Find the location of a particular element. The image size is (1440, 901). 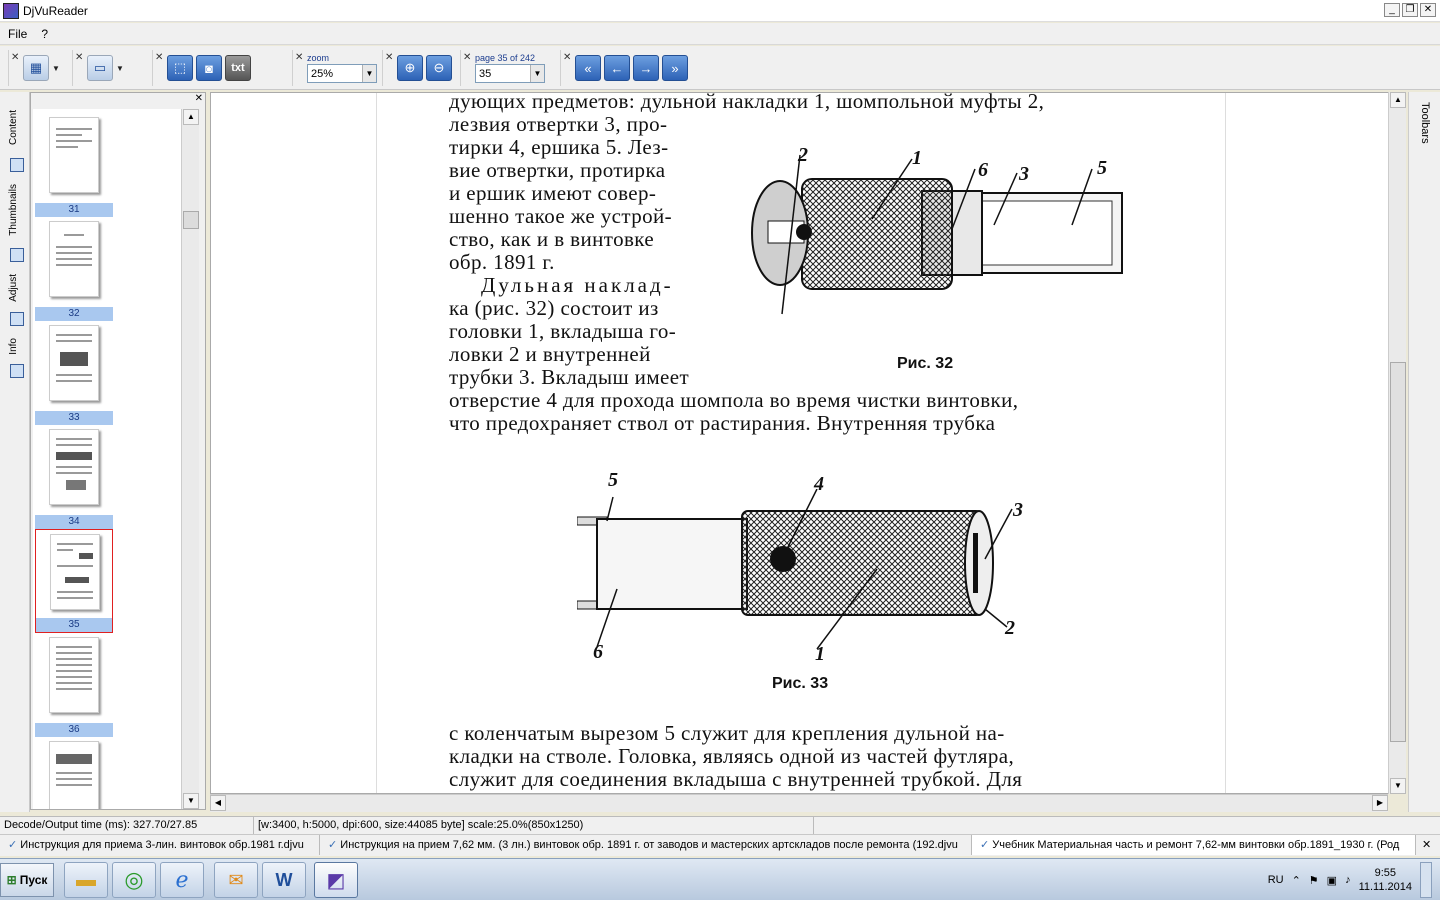

figure-33-callout: 5 is located at coordinates (613, 480).